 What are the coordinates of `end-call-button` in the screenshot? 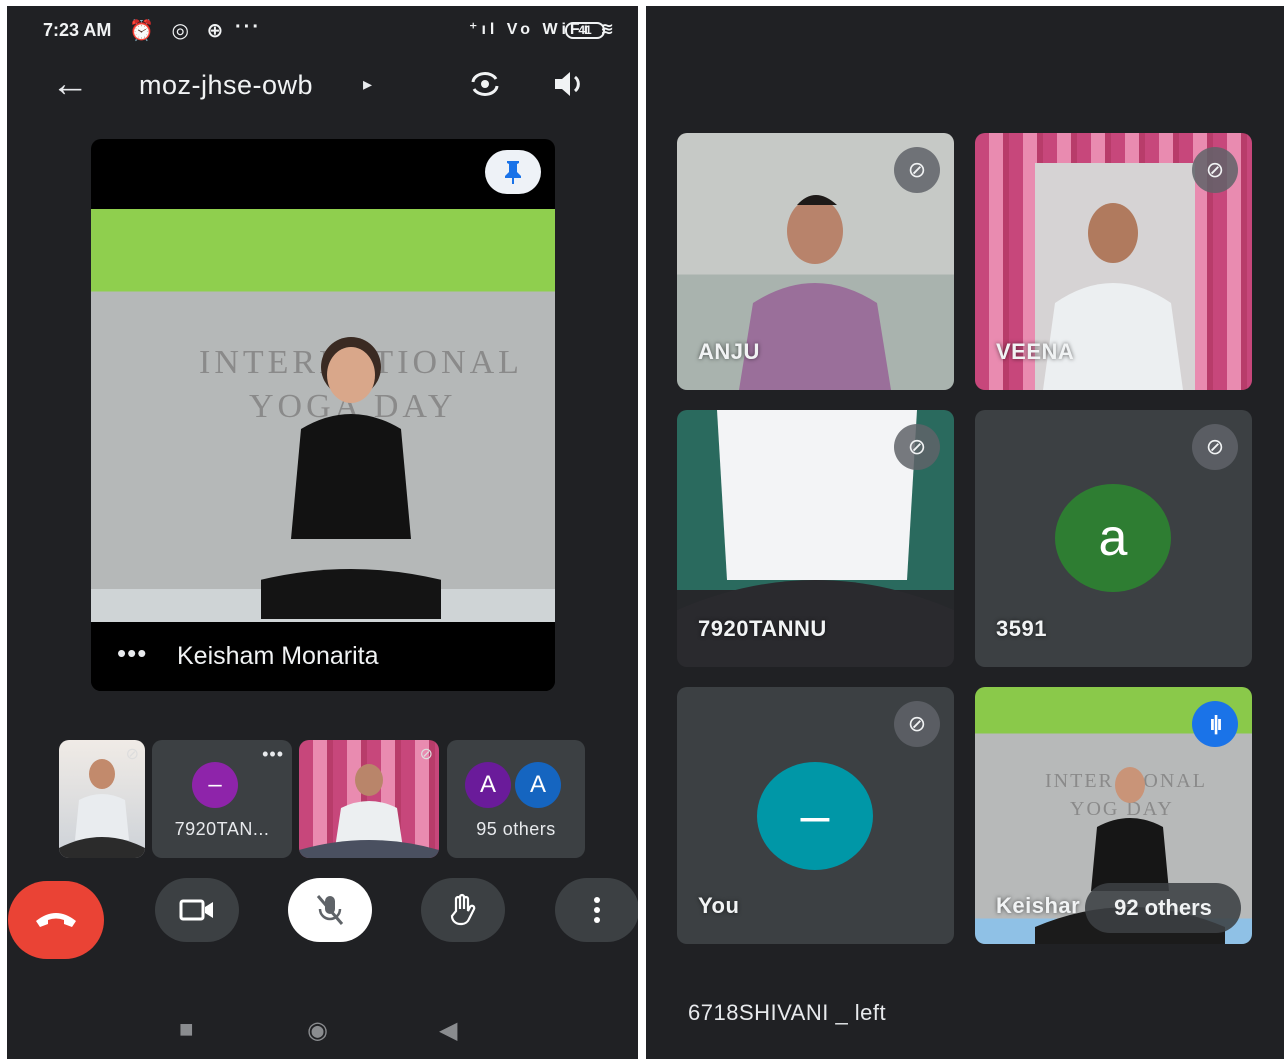 It's located at (56, 920).